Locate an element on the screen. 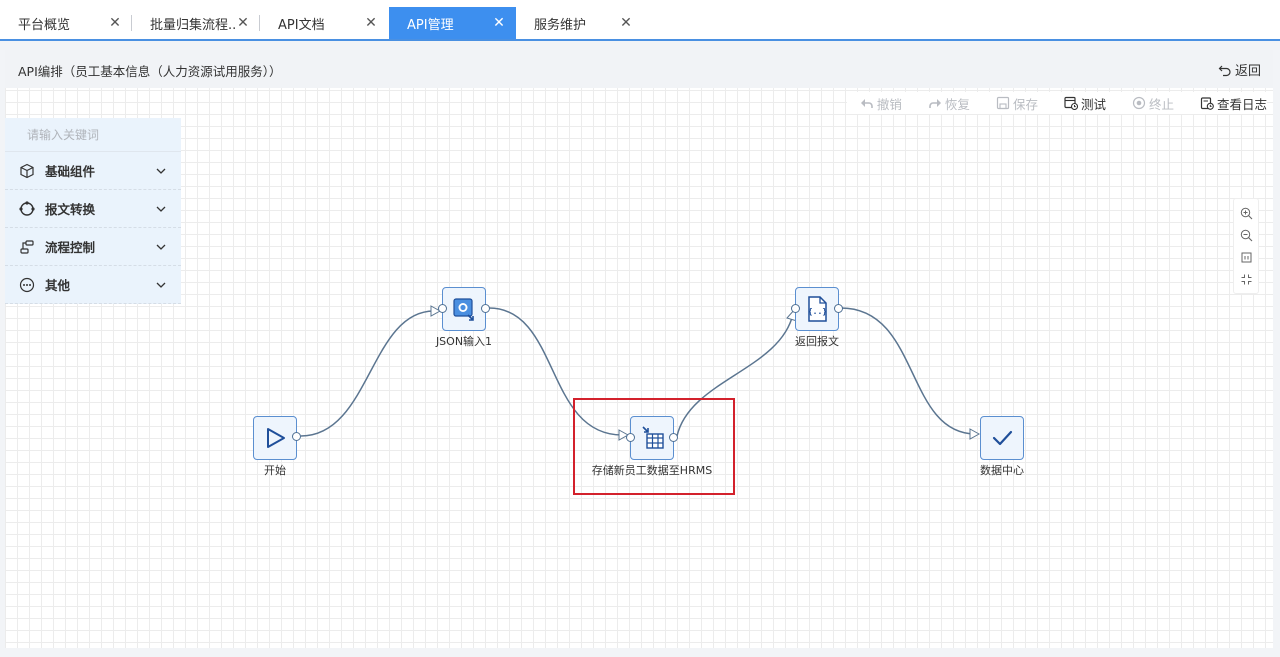 The width and height of the screenshot is (1280, 657). flow-node-json-input is located at coordinates (464, 309).